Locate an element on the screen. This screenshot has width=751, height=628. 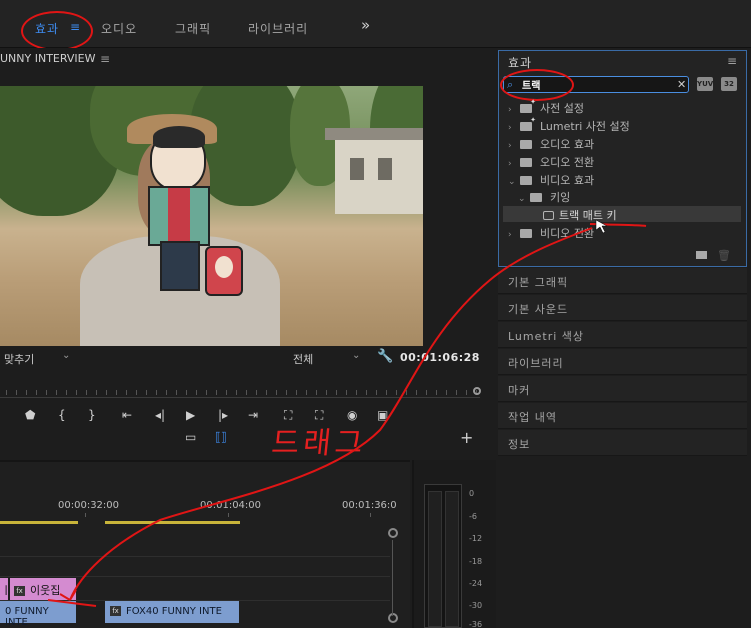
preset-folder-icon is located at coordinates (528, 105).